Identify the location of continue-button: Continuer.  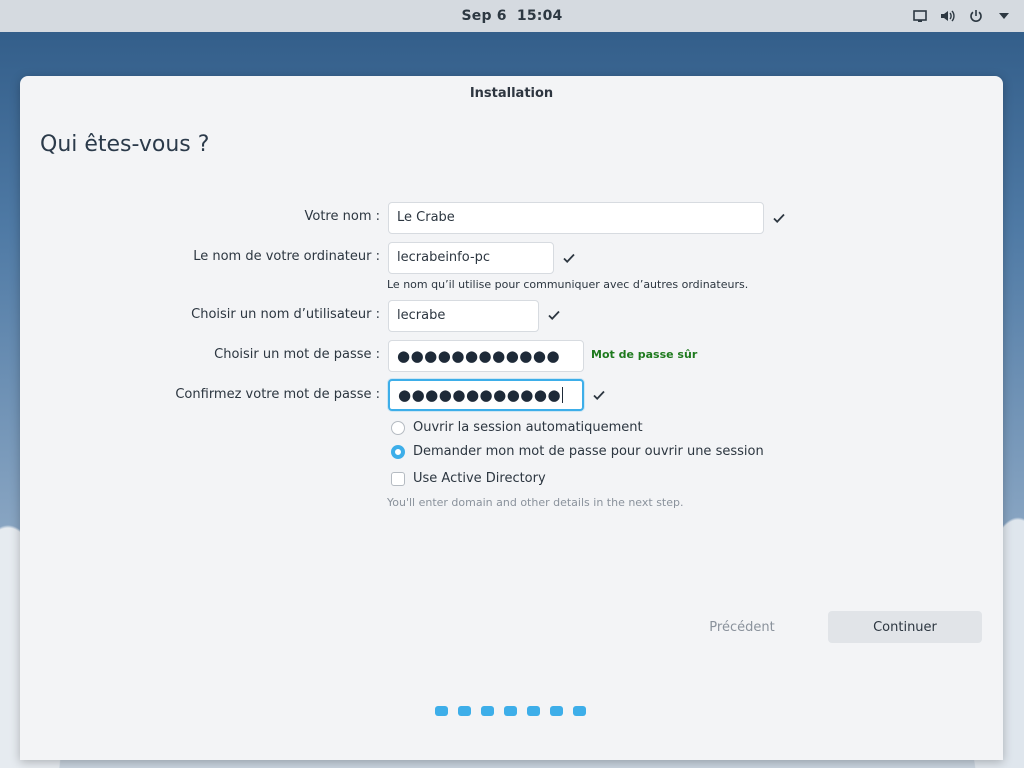
(905, 627).